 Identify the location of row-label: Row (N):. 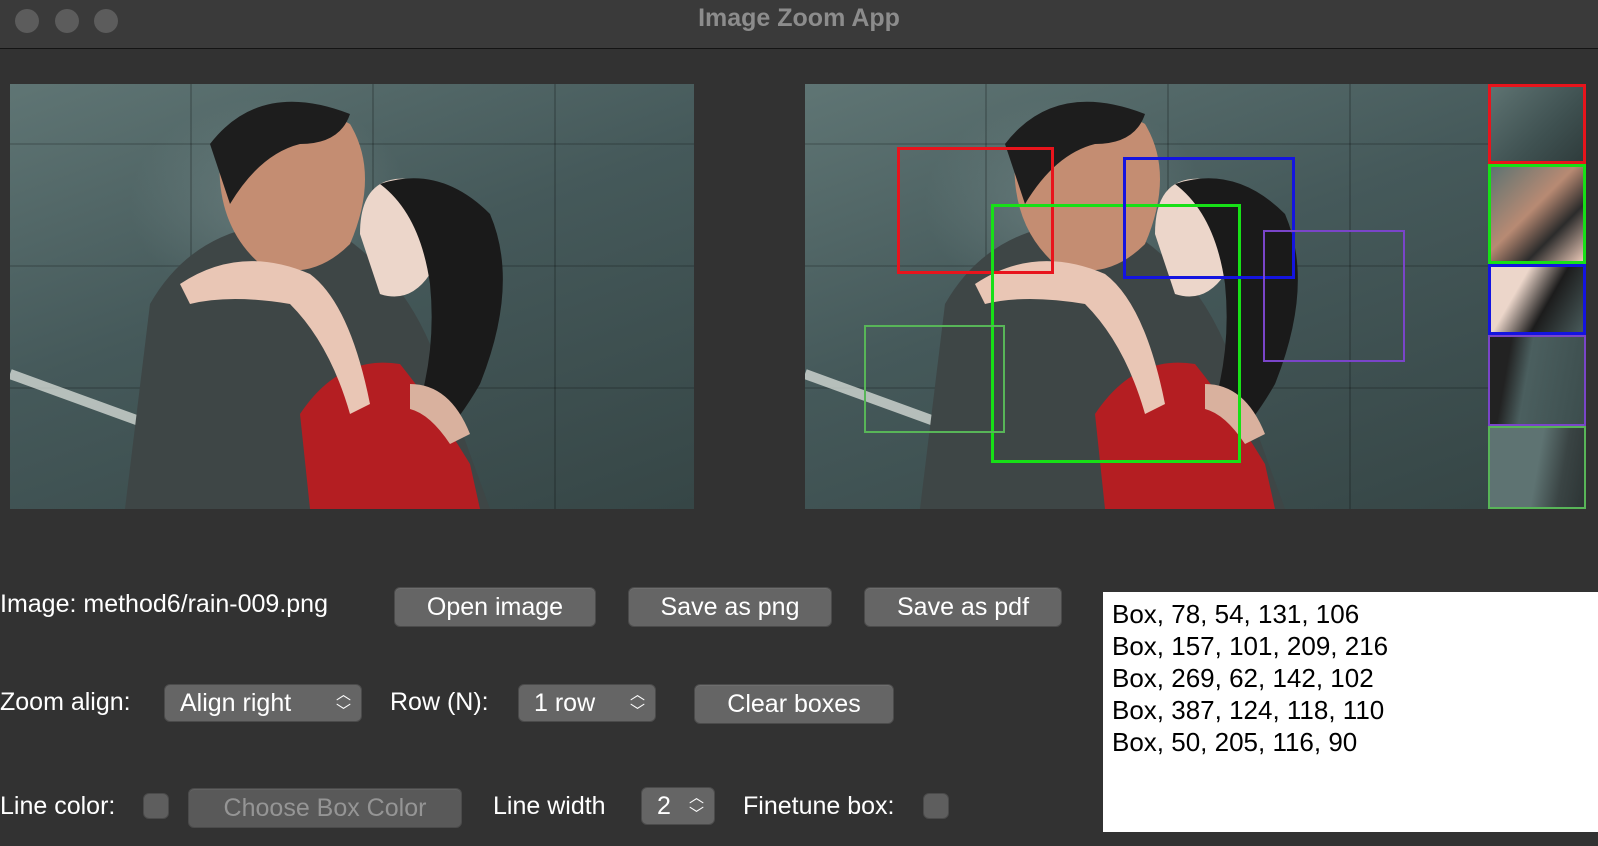
(439, 702).